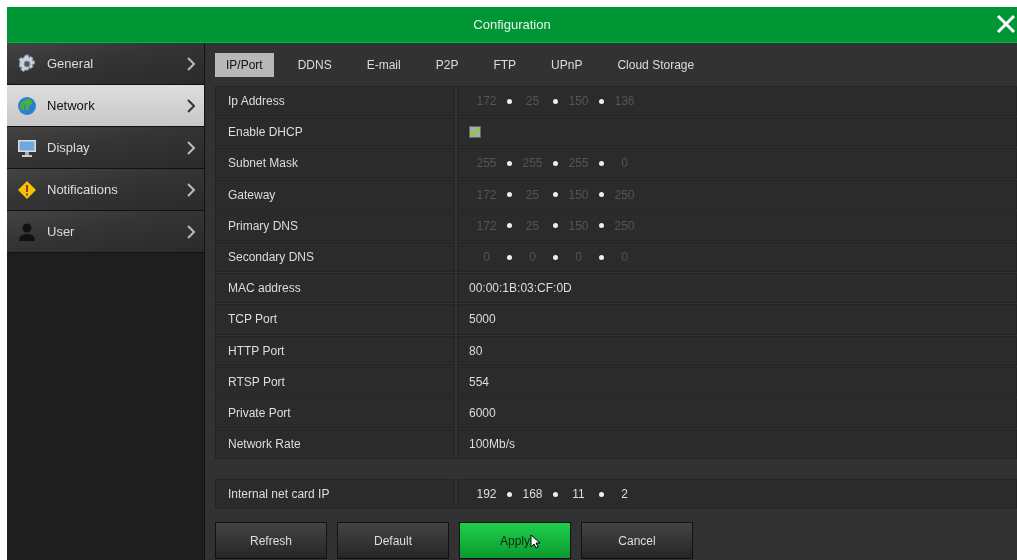 Image resolution: width=1017 pixels, height=560 pixels. What do you see at coordinates (737, 494) in the screenshot?
I see `value-field: 192 168 11 2` at bounding box center [737, 494].